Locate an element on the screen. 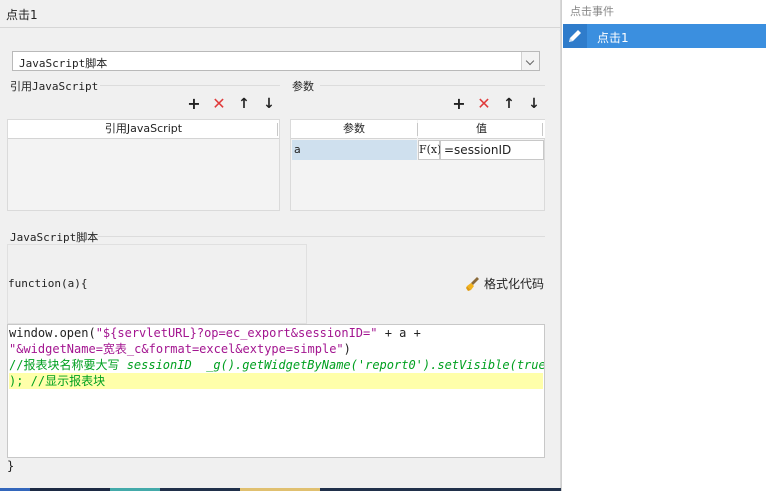 The width and height of the screenshot is (766, 491). ref-js-section-label: 引用JavaScript is located at coordinates (54, 86).